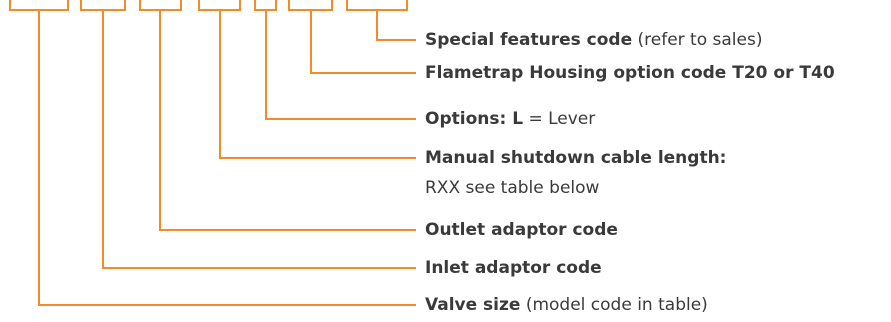 This screenshot has width=891, height=322. I want to click on callout-special-features: Special features code (refer to sales), so click(593, 40).